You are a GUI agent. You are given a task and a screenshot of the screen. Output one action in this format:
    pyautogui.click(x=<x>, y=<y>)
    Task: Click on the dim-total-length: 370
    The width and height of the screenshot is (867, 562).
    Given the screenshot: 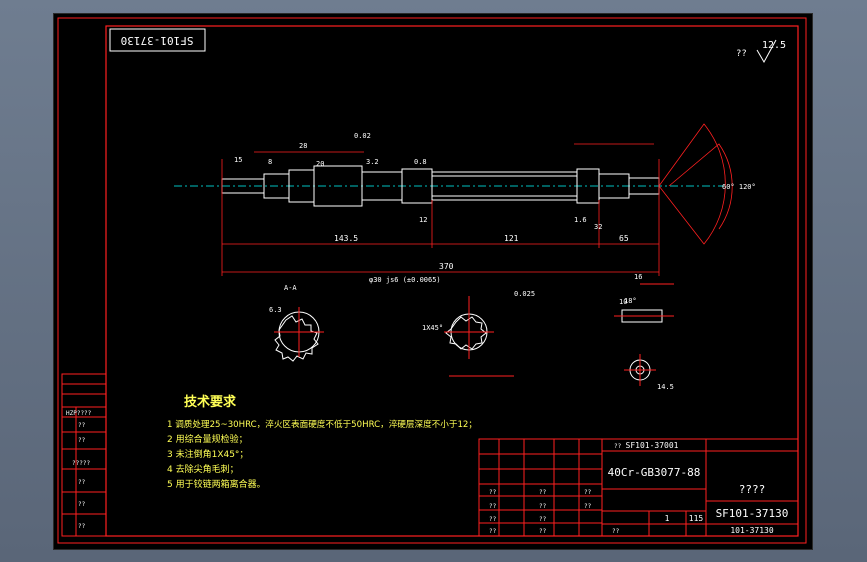 What is the action you would take?
    pyautogui.click(x=446, y=266)
    